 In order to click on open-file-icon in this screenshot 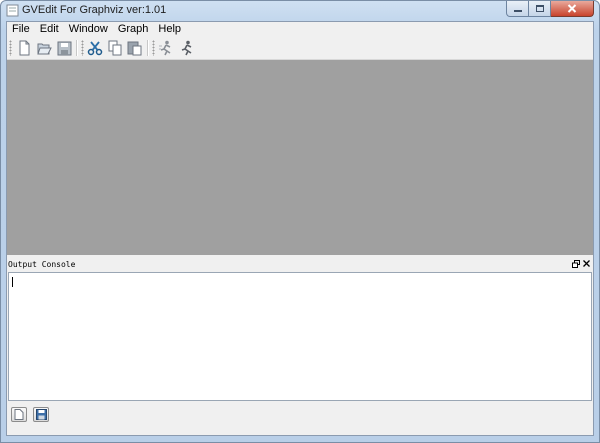, I will do `click(44, 49)`.